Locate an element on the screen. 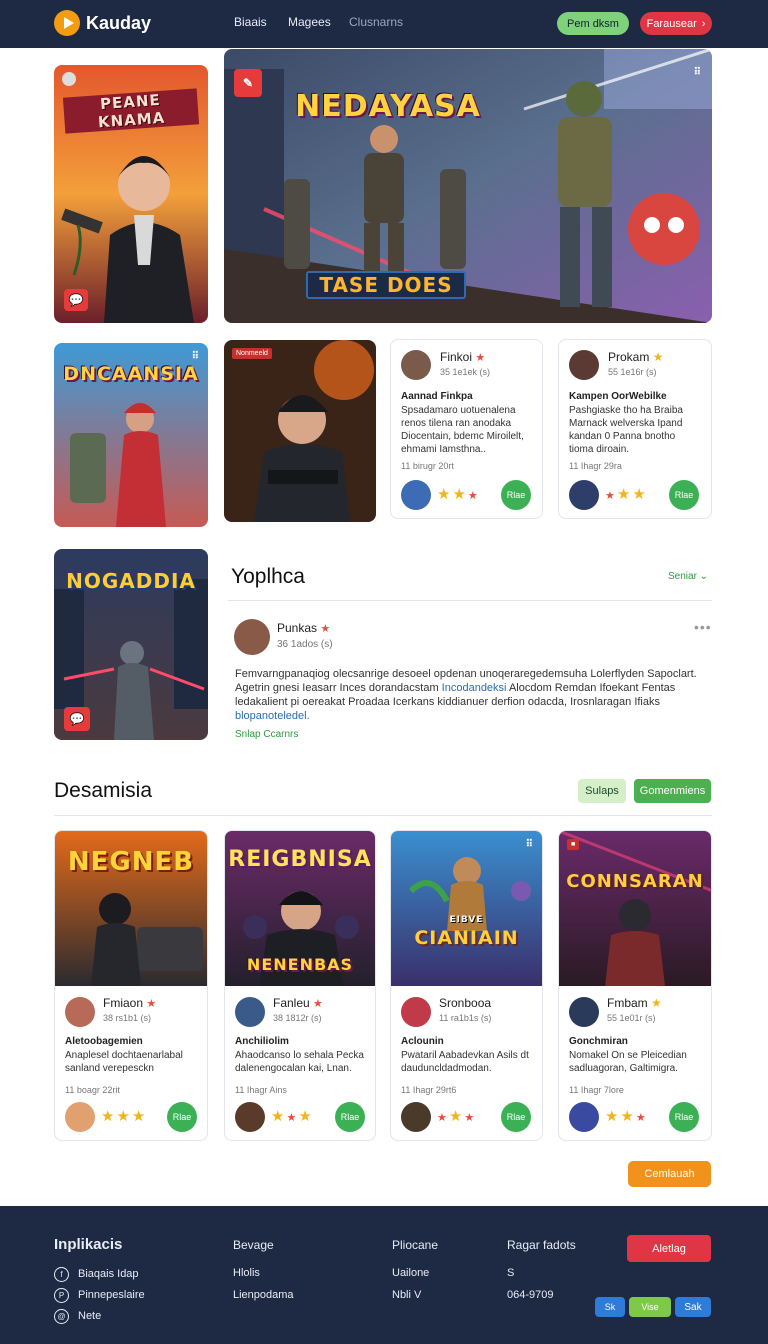 This screenshot has height=1344, width=768. brand-logo: Kauday is located at coordinates (102, 23).